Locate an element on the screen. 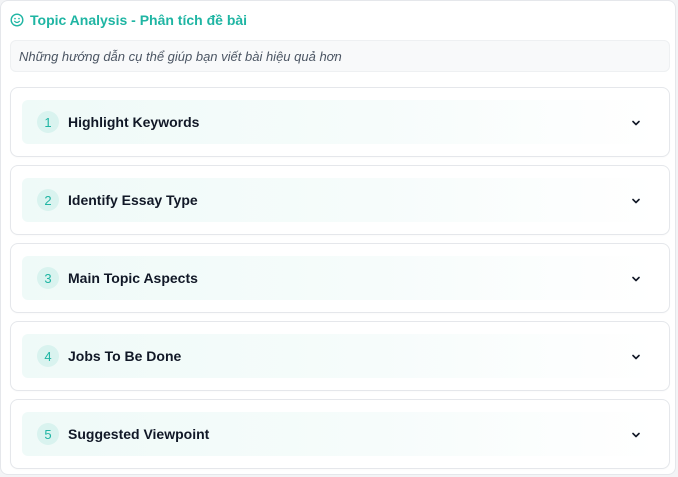  step-card-jobs-to-be-done: 4 Jobs To Be Done is located at coordinates (340, 356).